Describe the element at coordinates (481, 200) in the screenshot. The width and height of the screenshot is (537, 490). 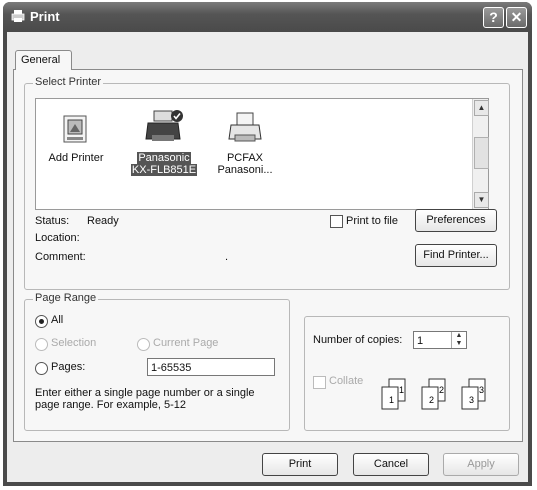
I see `scroll-down-arrow-icon: ▼` at that location.